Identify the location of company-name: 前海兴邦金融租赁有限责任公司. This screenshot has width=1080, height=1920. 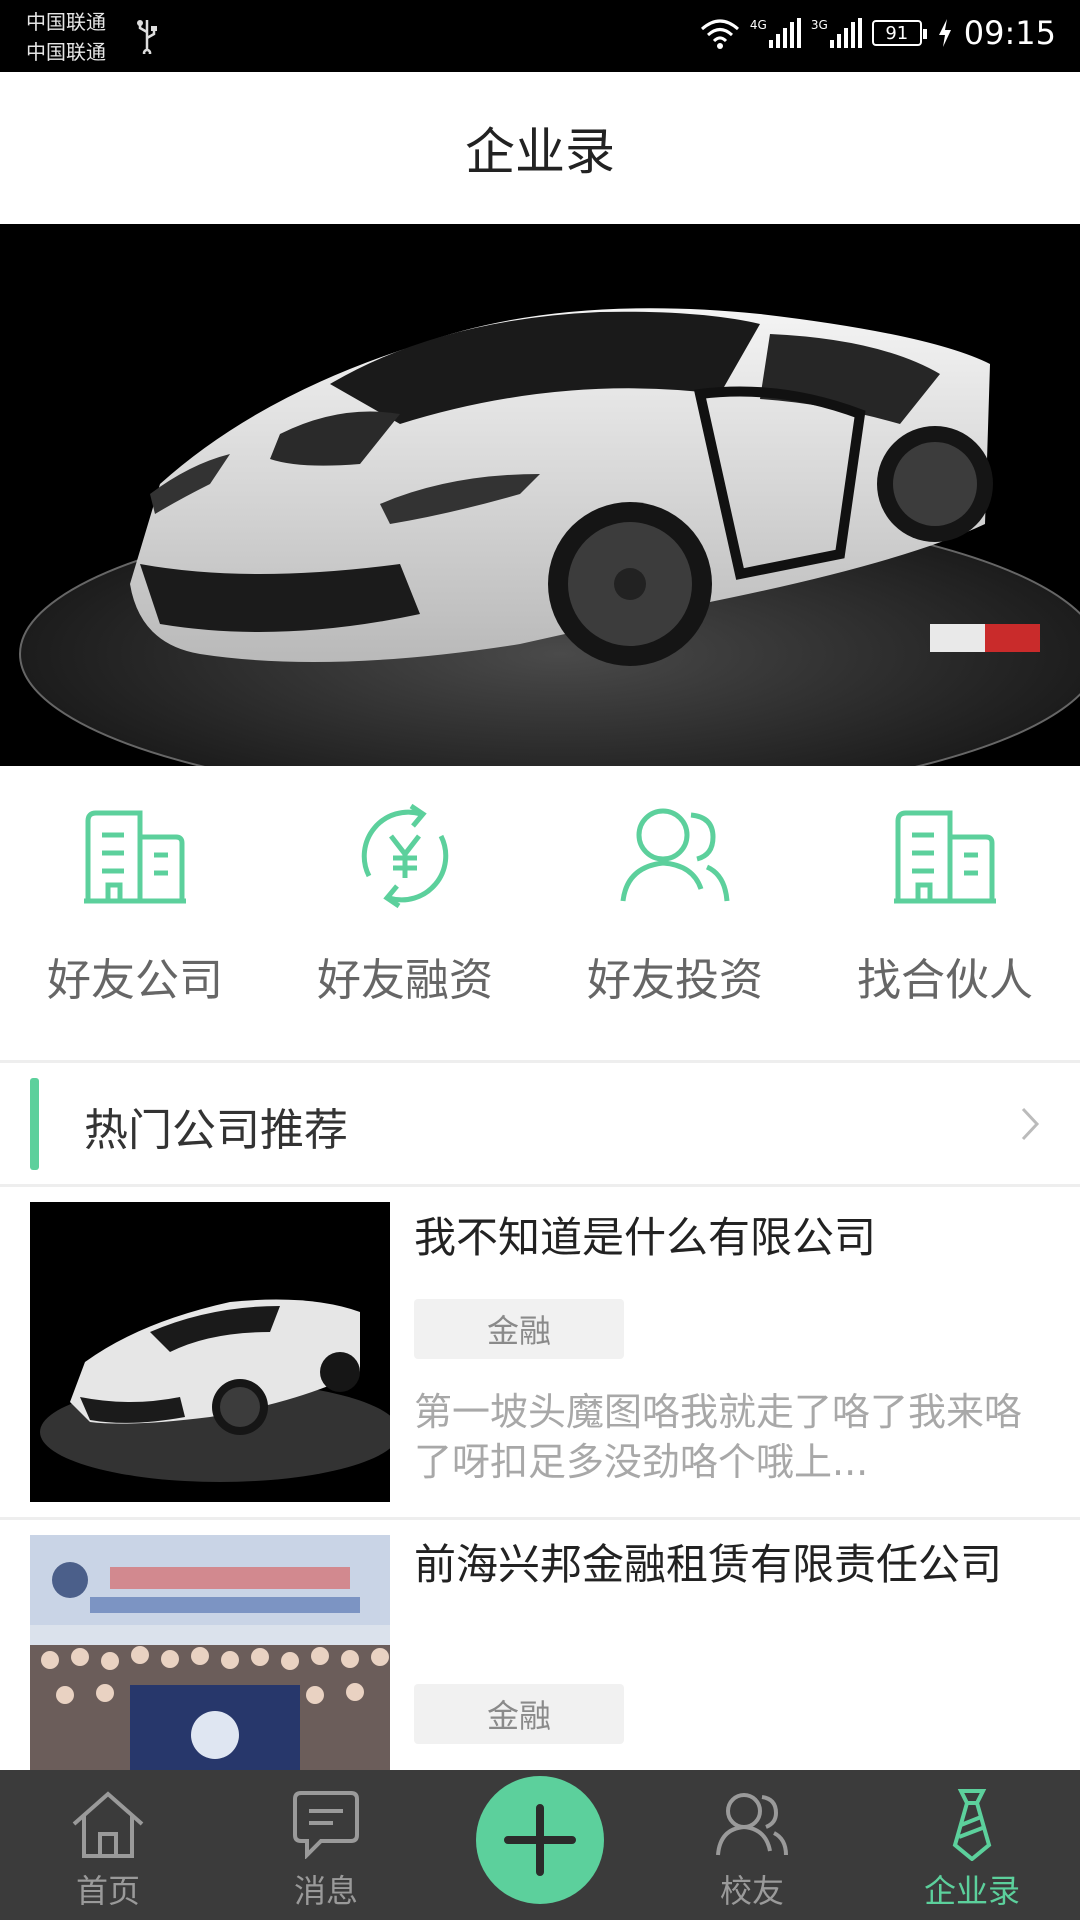
(708, 1564).